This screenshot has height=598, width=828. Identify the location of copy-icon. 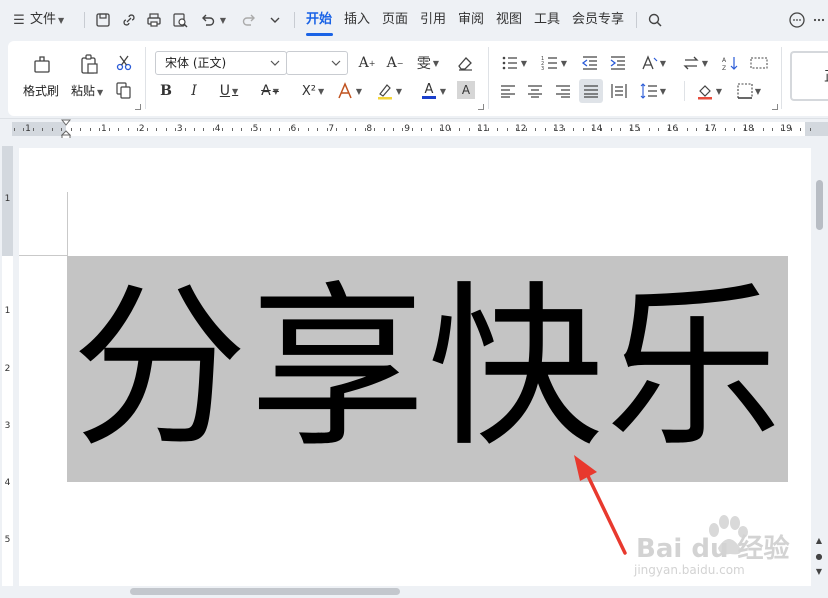
(124, 90).